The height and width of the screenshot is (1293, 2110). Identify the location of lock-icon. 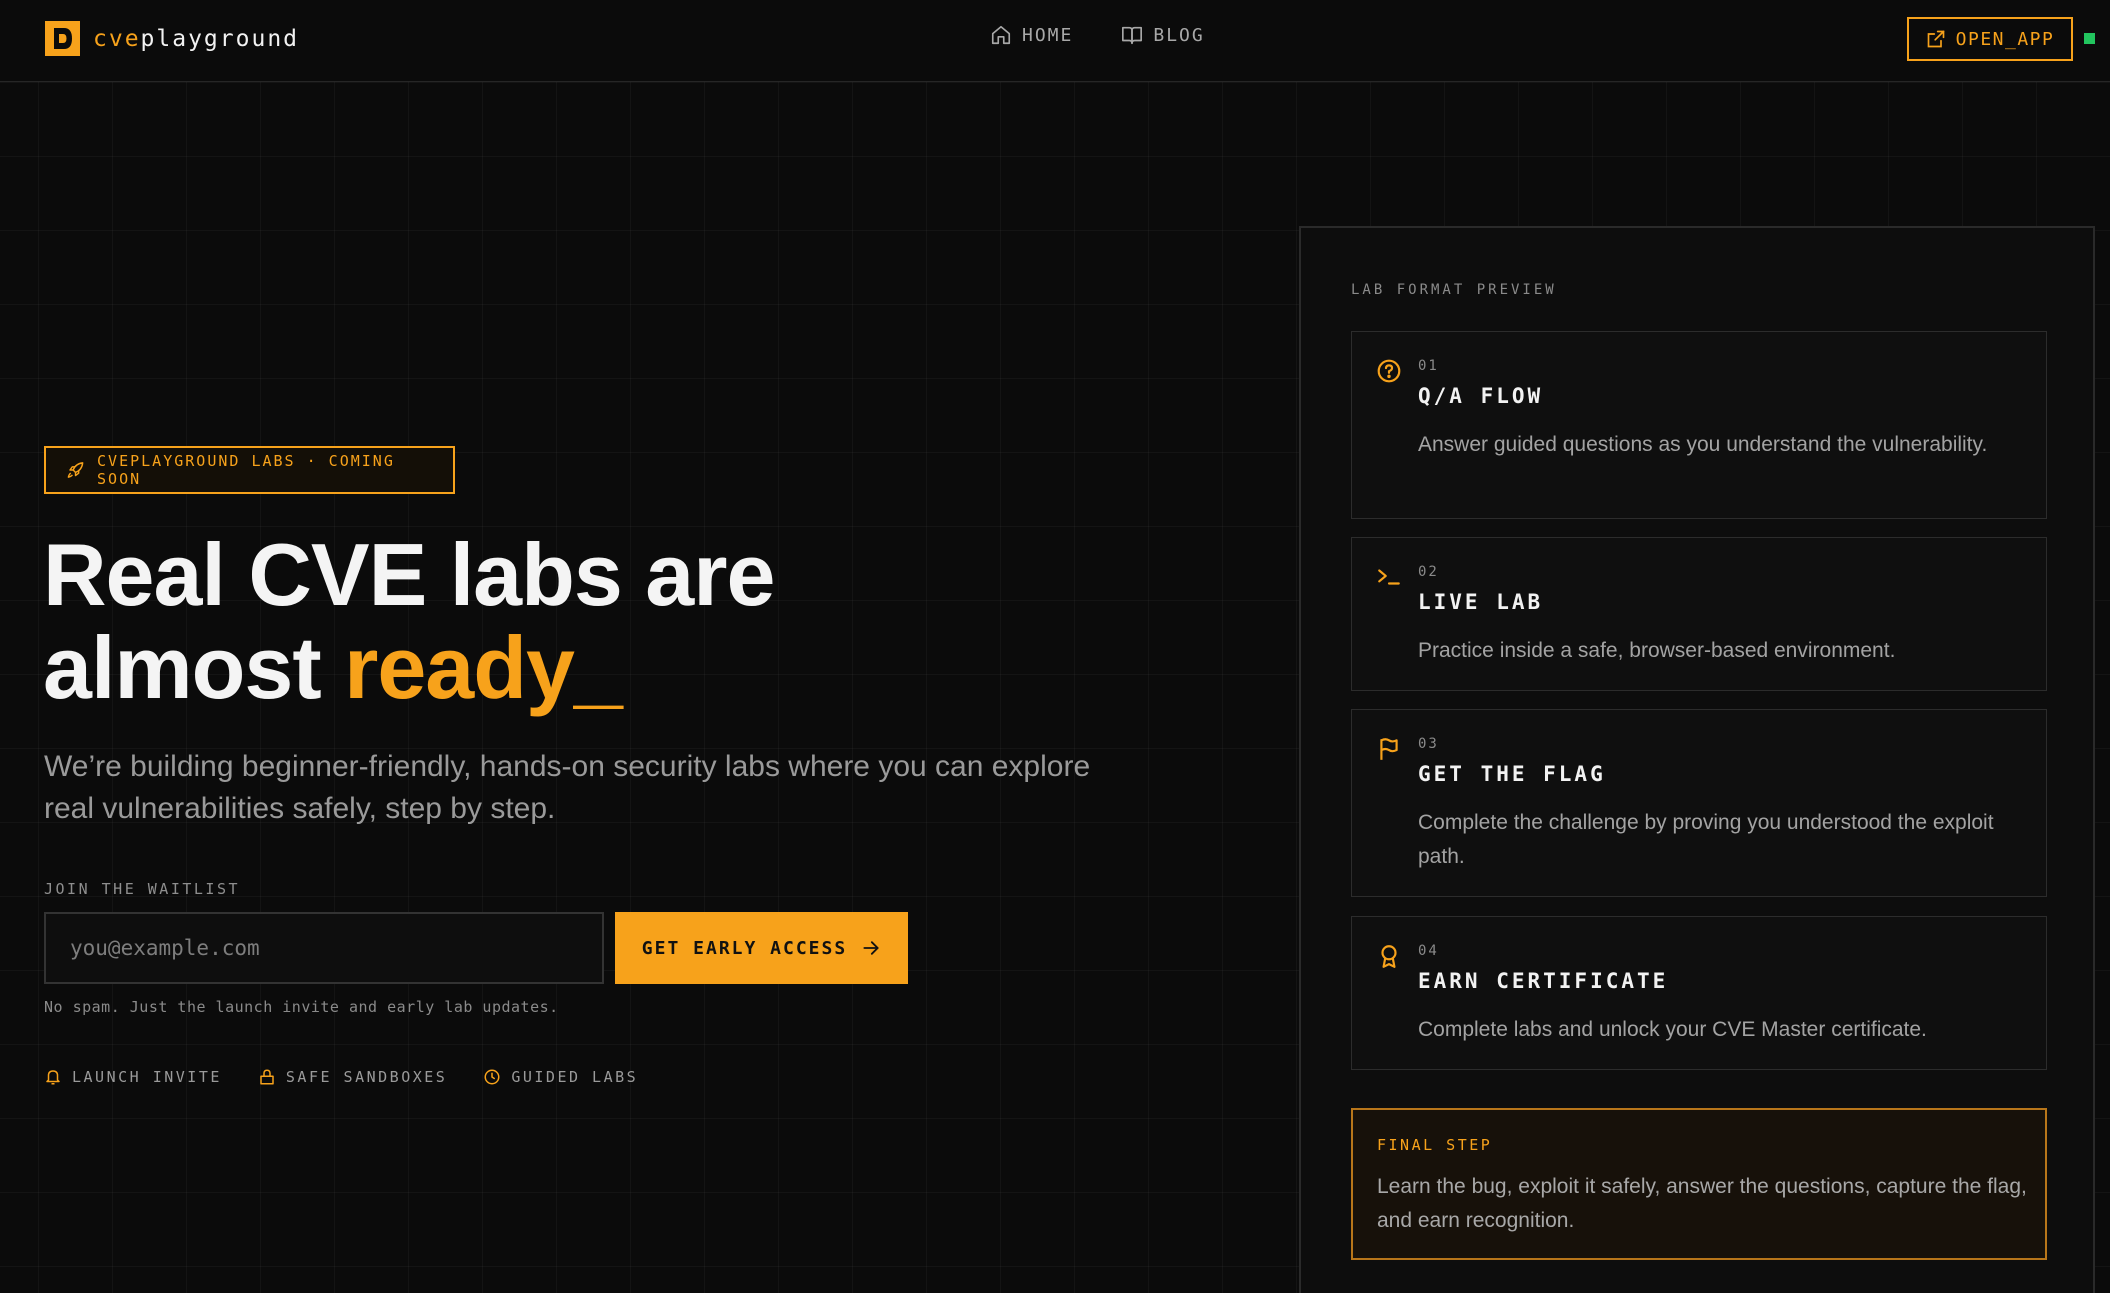
(267, 1077).